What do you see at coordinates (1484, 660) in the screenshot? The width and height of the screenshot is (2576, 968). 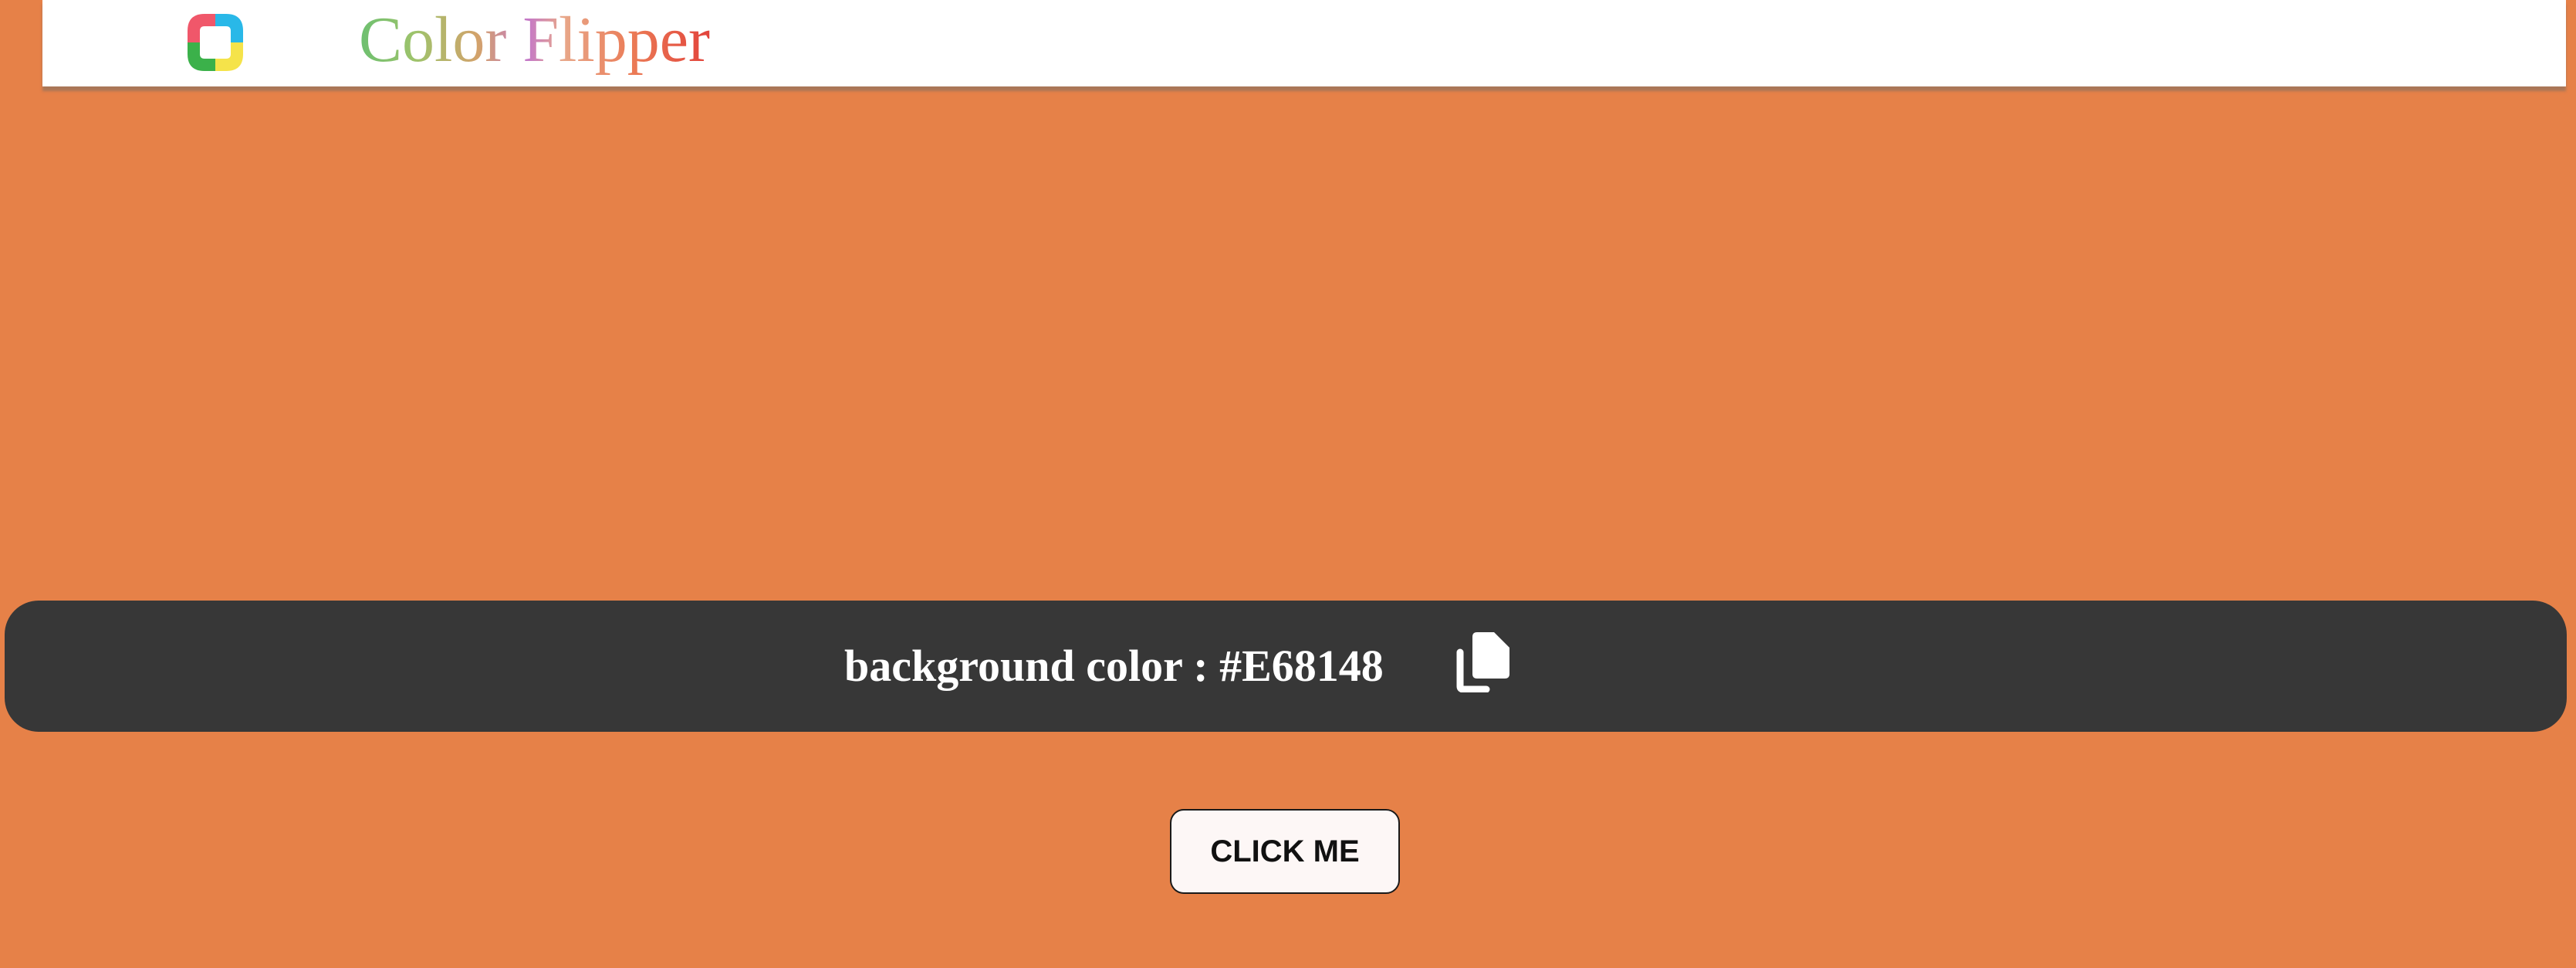 I see `copy-icon` at bounding box center [1484, 660].